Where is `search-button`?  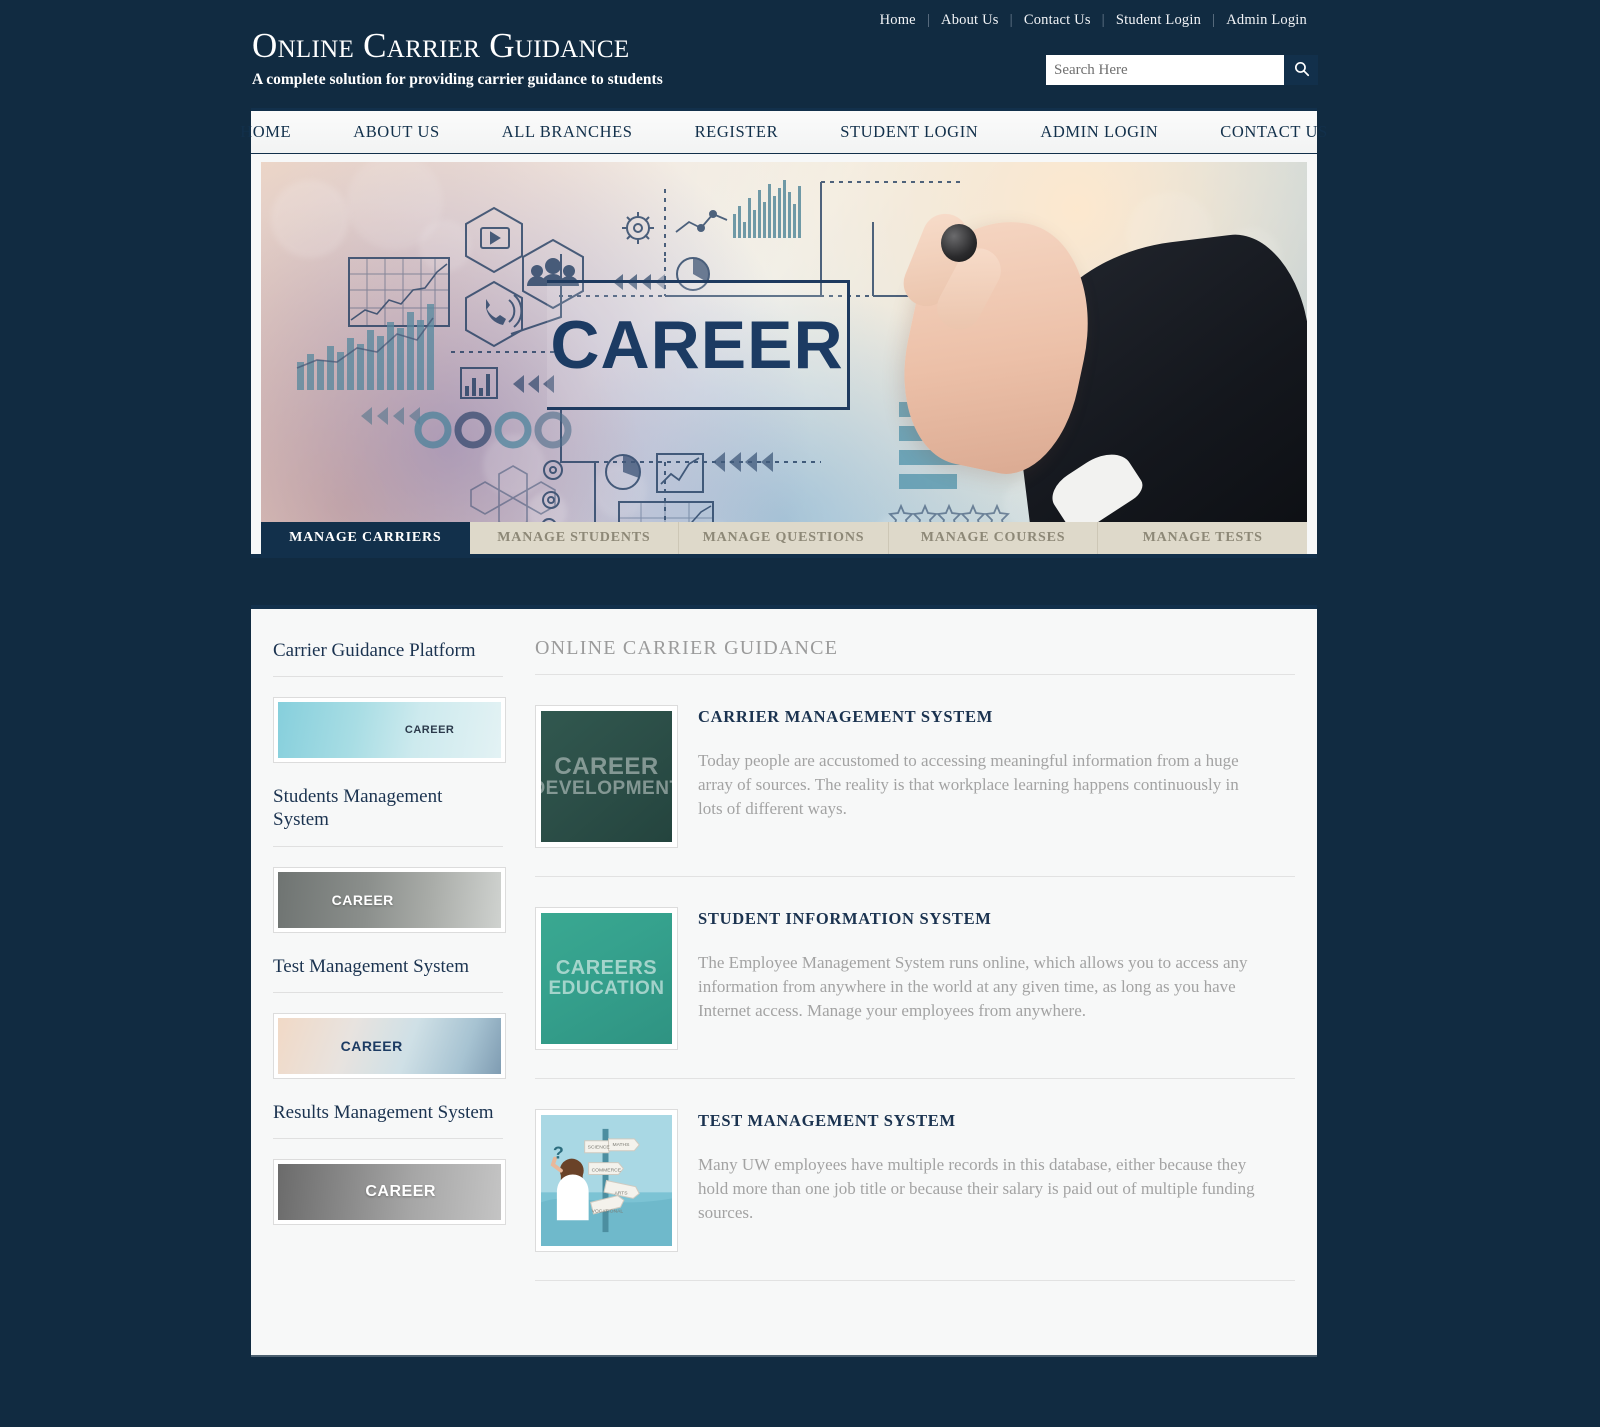 search-button is located at coordinates (1301, 70).